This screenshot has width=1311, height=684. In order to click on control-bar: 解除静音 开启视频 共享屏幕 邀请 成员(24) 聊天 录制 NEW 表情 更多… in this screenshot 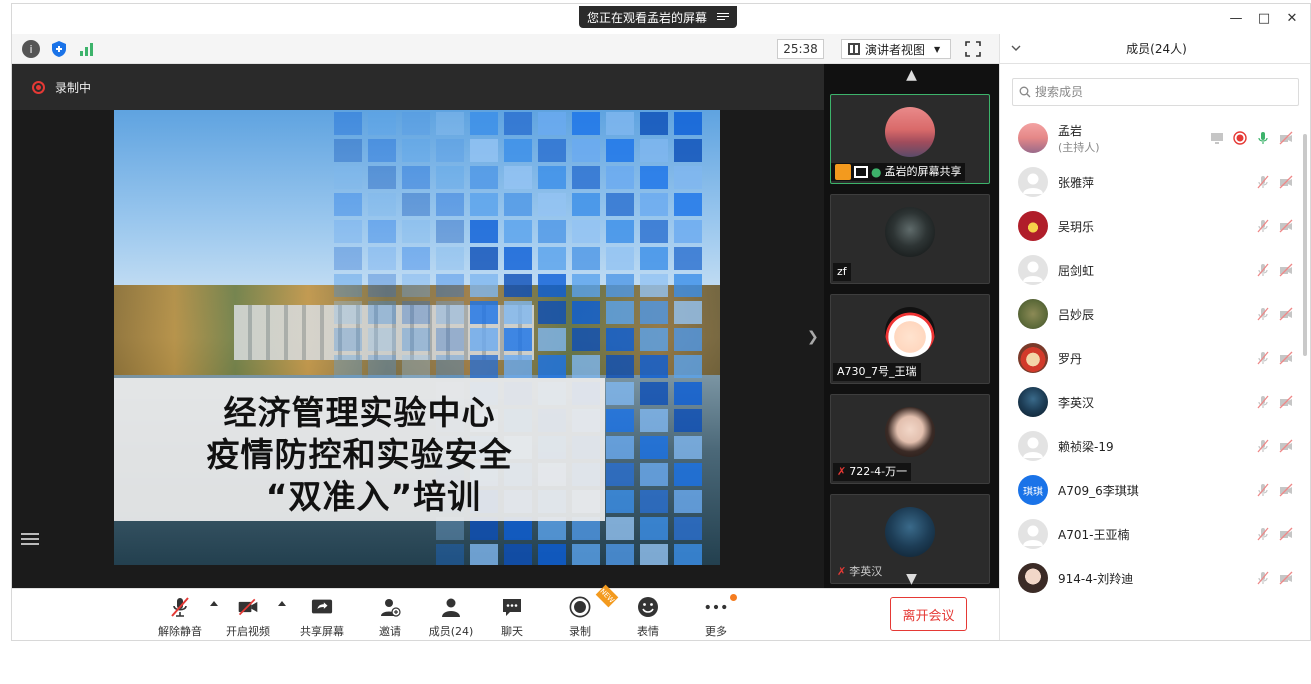, I will do `click(505, 612)`.